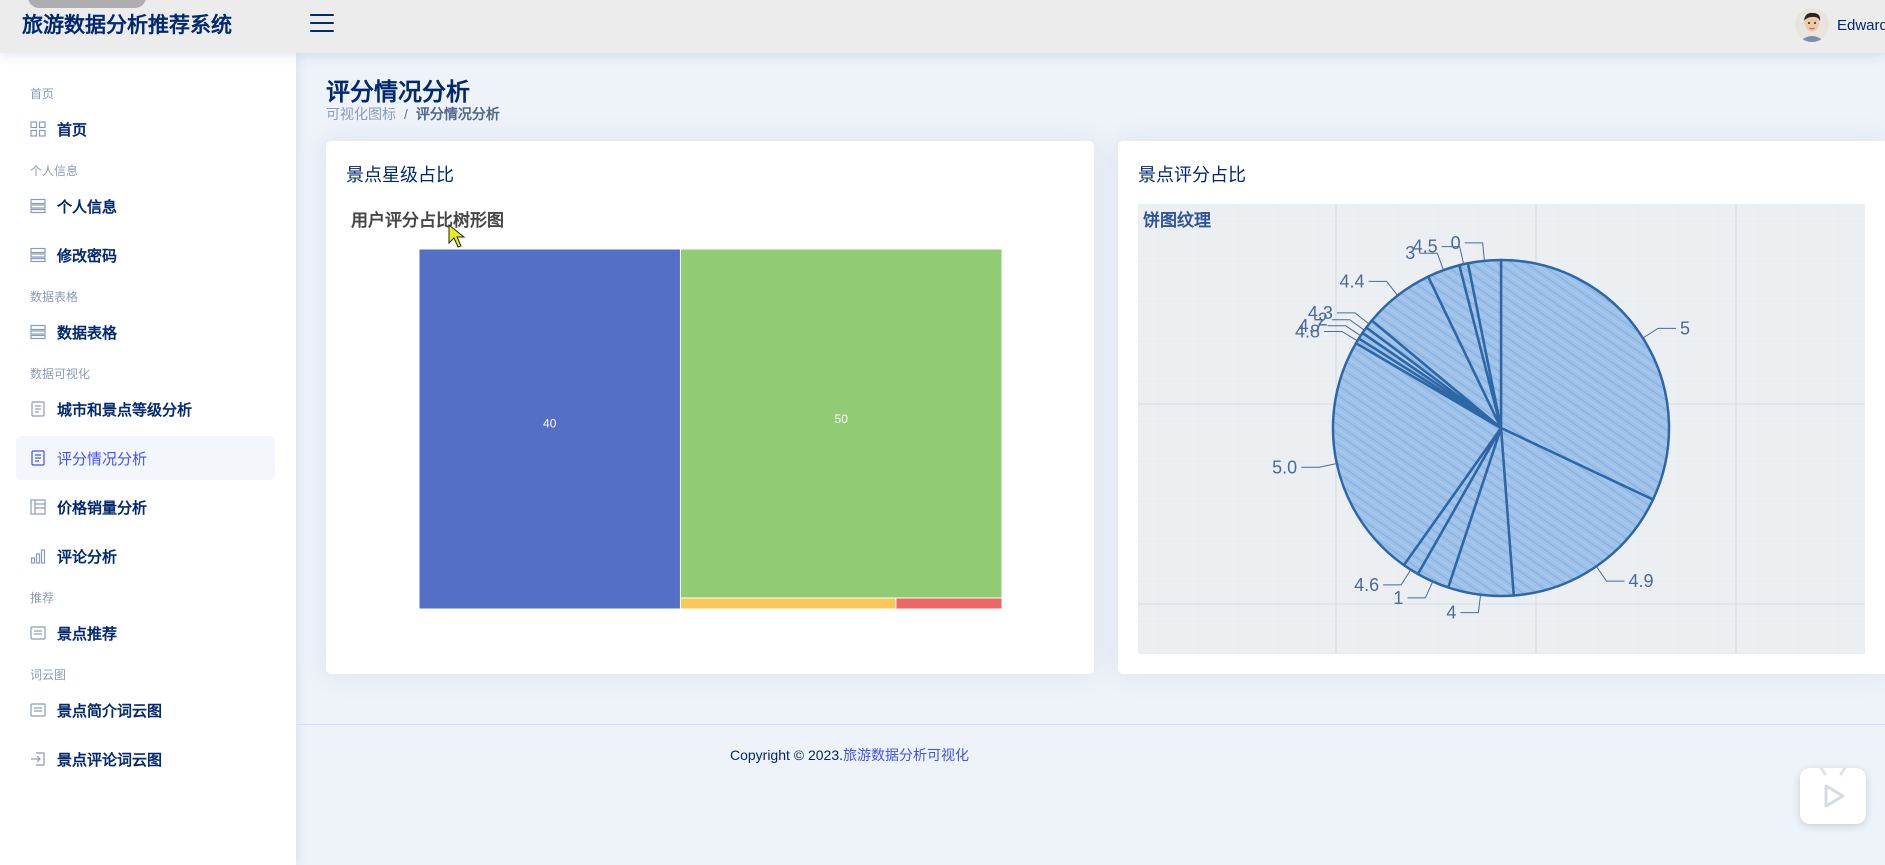  What do you see at coordinates (145, 633) in the screenshot?
I see `sidebar-item-recommend: 景点推荐` at bounding box center [145, 633].